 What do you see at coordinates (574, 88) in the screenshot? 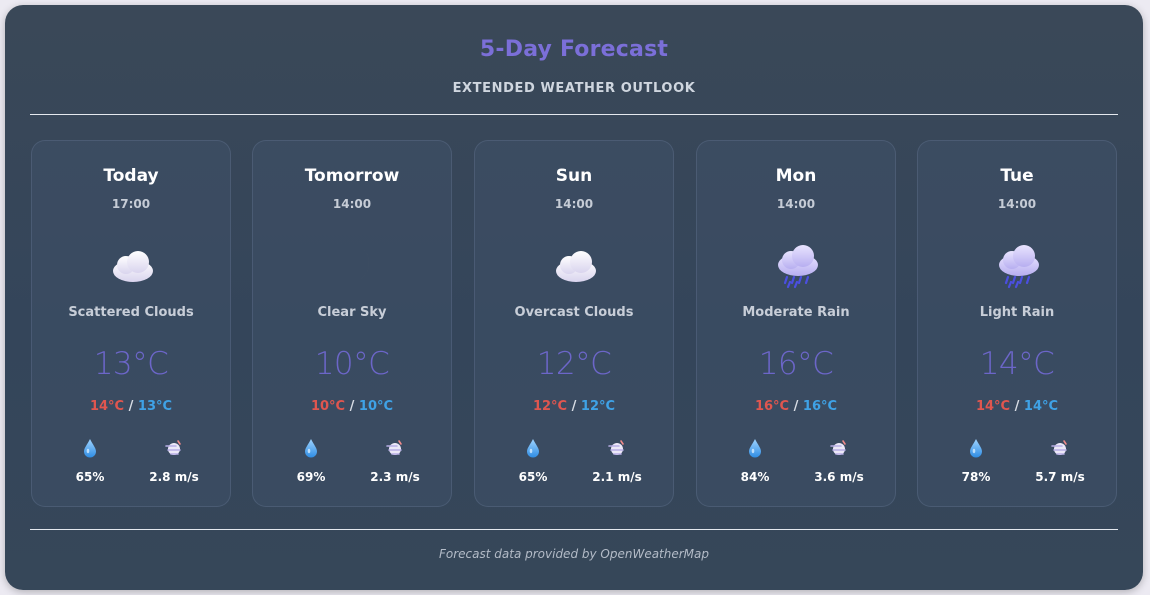
I see `page-subtitle: EXTENDED WEATHER OUTLOOK` at bounding box center [574, 88].